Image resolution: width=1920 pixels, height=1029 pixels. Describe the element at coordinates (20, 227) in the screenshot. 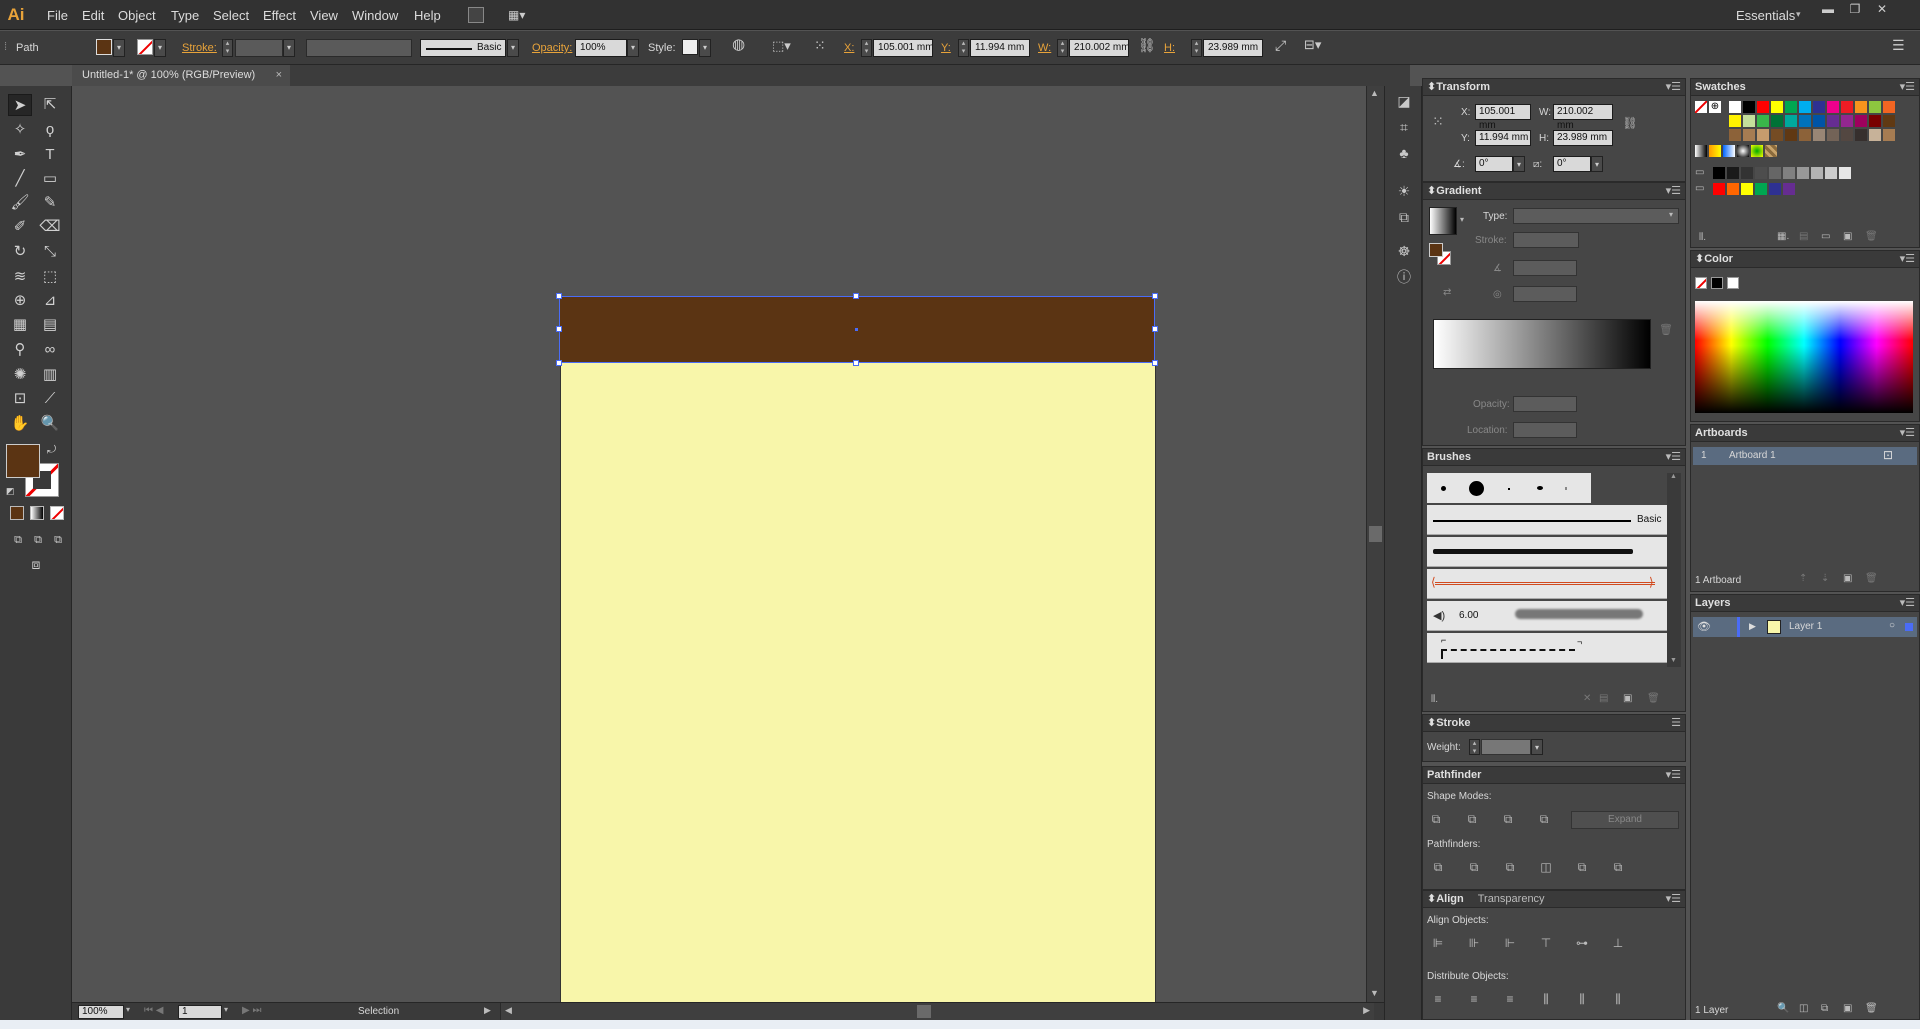

I see `blob-brush-tool-icon: ✐` at that location.